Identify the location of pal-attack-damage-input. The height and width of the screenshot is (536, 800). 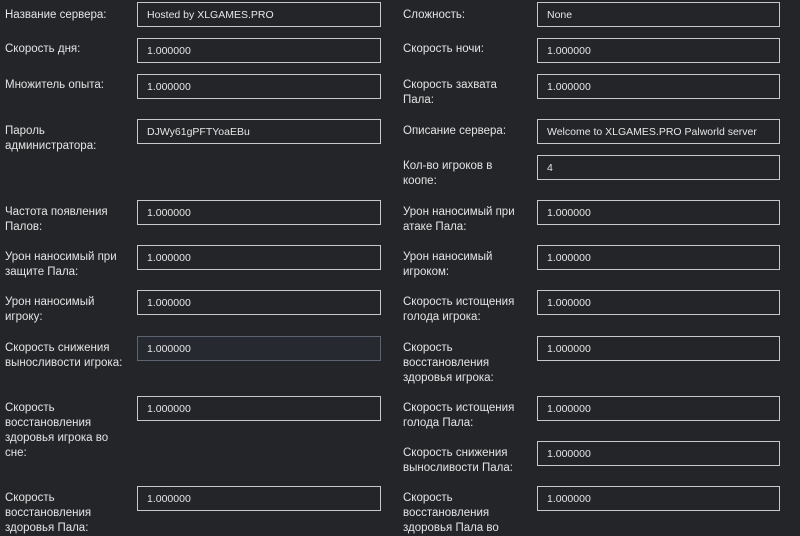
(658, 212).